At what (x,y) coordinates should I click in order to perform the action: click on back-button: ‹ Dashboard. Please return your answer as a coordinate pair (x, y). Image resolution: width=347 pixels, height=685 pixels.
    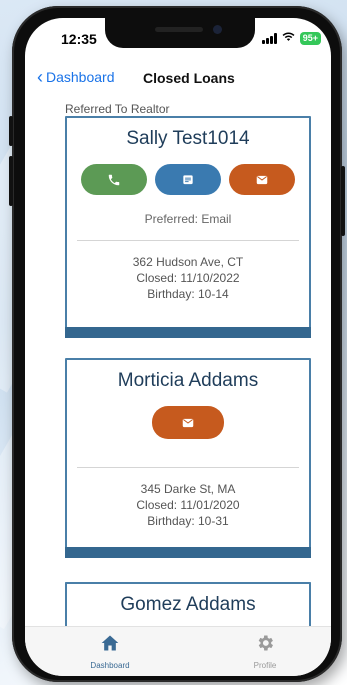
    Looking at the image, I should click on (76, 77).